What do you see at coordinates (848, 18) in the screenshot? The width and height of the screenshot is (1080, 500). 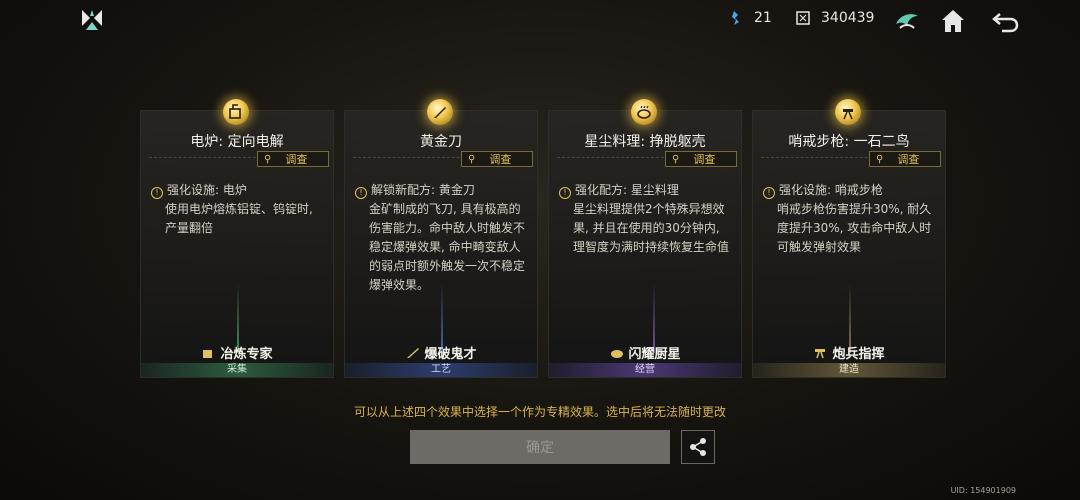 I see `currency-count: 340439` at bounding box center [848, 18].